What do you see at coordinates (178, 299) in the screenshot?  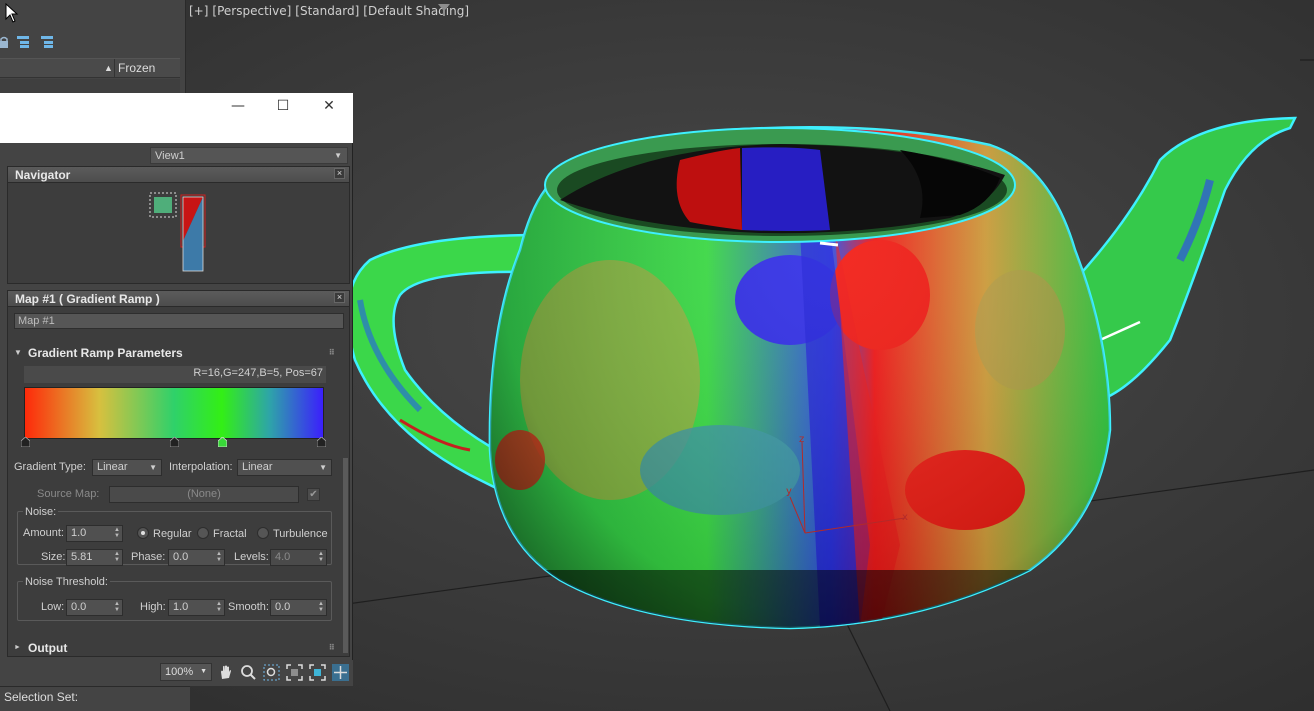 I see `map-panel-header: Map #1 ( Gradient Ramp ) ×` at bounding box center [178, 299].